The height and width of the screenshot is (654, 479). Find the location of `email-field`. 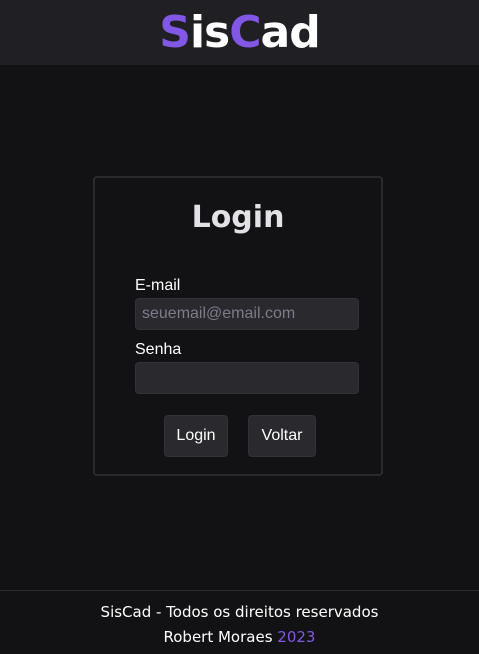

email-field is located at coordinates (247, 314).